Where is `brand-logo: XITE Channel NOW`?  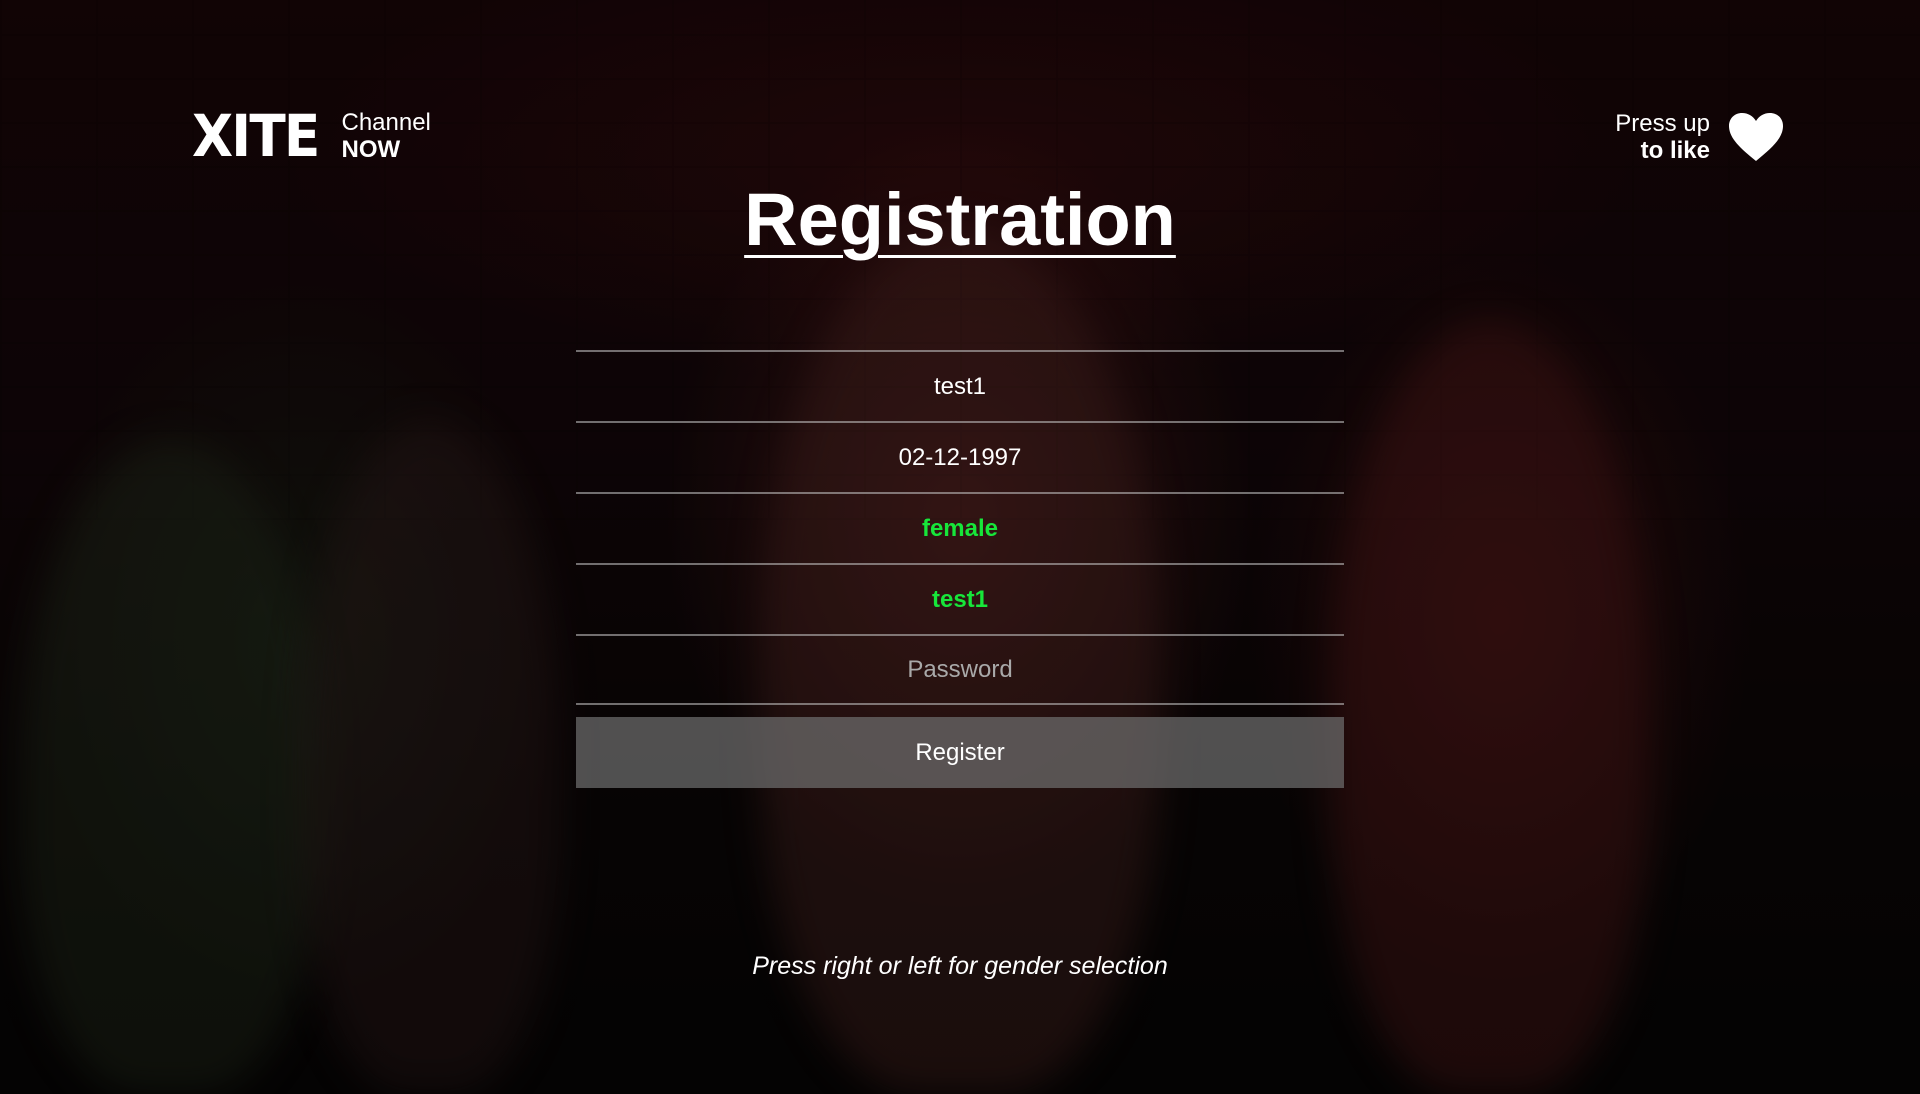
brand-logo: XITE Channel NOW is located at coordinates (311, 136).